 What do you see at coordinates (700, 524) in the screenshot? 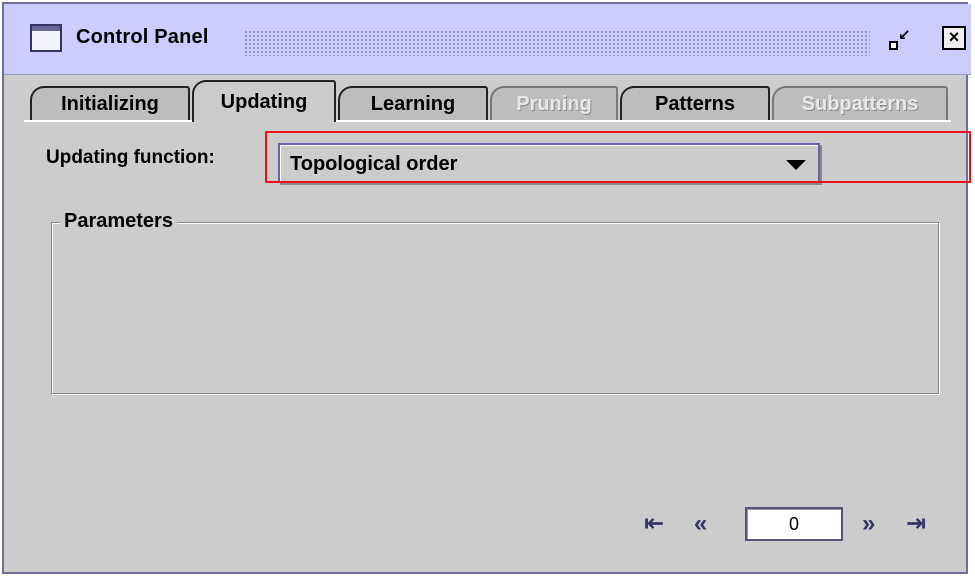
I see `prev-icon: «` at bounding box center [700, 524].